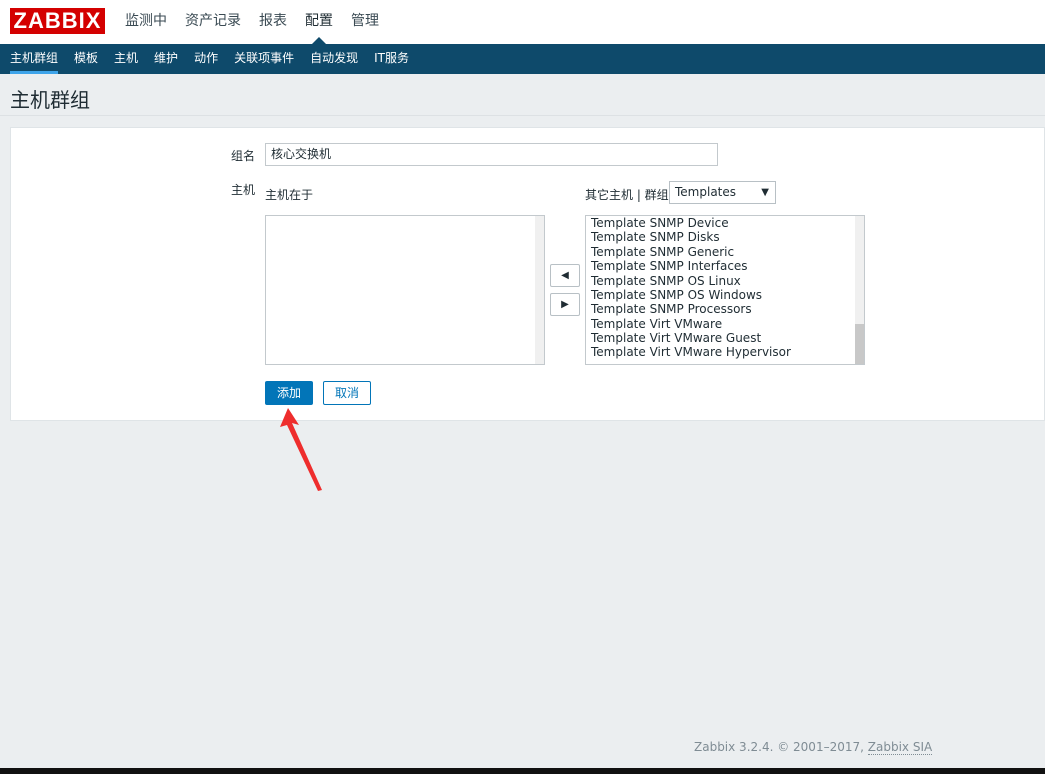 The width and height of the screenshot is (1045, 774). I want to click on footer-text: Zabbix 3.2.4. © 2001–2017,, so click(779, 747).